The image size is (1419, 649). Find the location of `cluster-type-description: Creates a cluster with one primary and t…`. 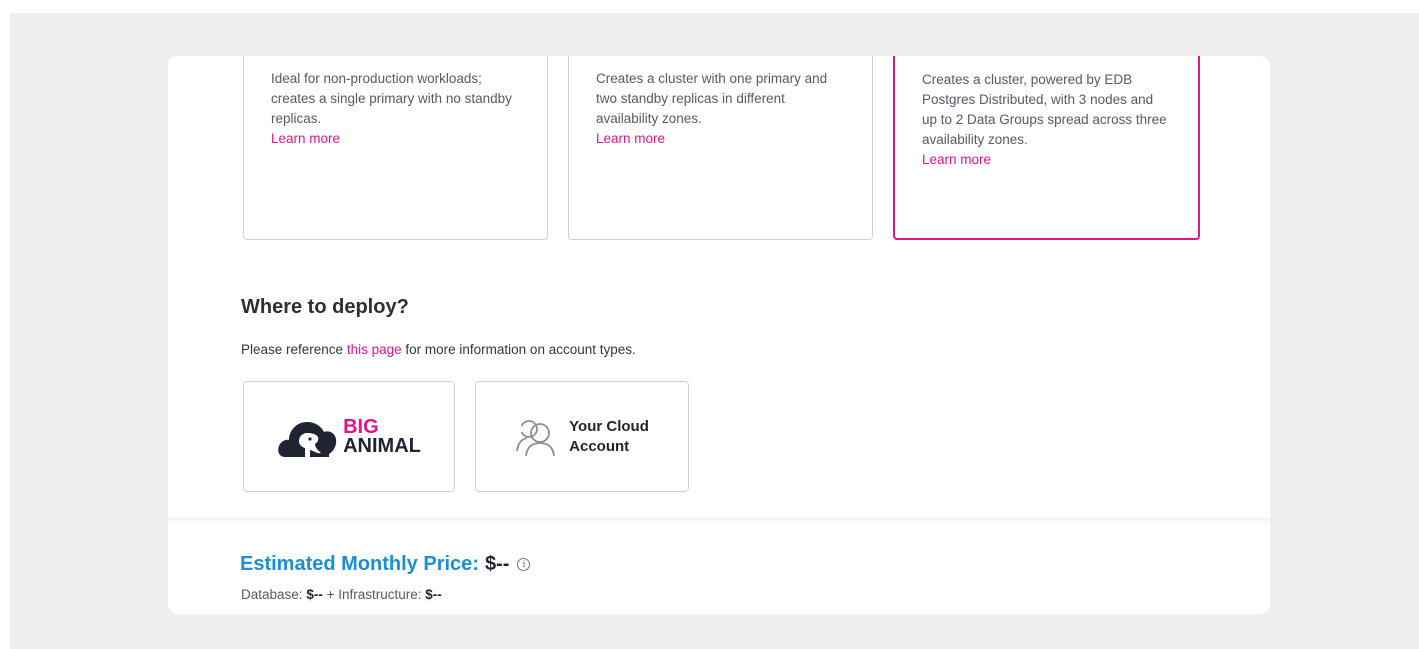

cluster-type-description: Creates a cluster with one primary and t… is located at coordinates (712, 98).